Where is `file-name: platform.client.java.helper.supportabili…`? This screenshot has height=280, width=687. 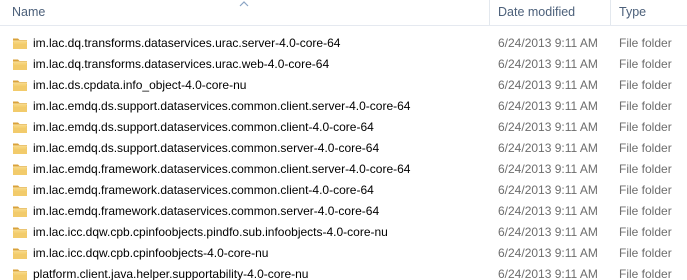
file-name: platform.client.java.helper.supportabili… is located at coordinates (171, 273).